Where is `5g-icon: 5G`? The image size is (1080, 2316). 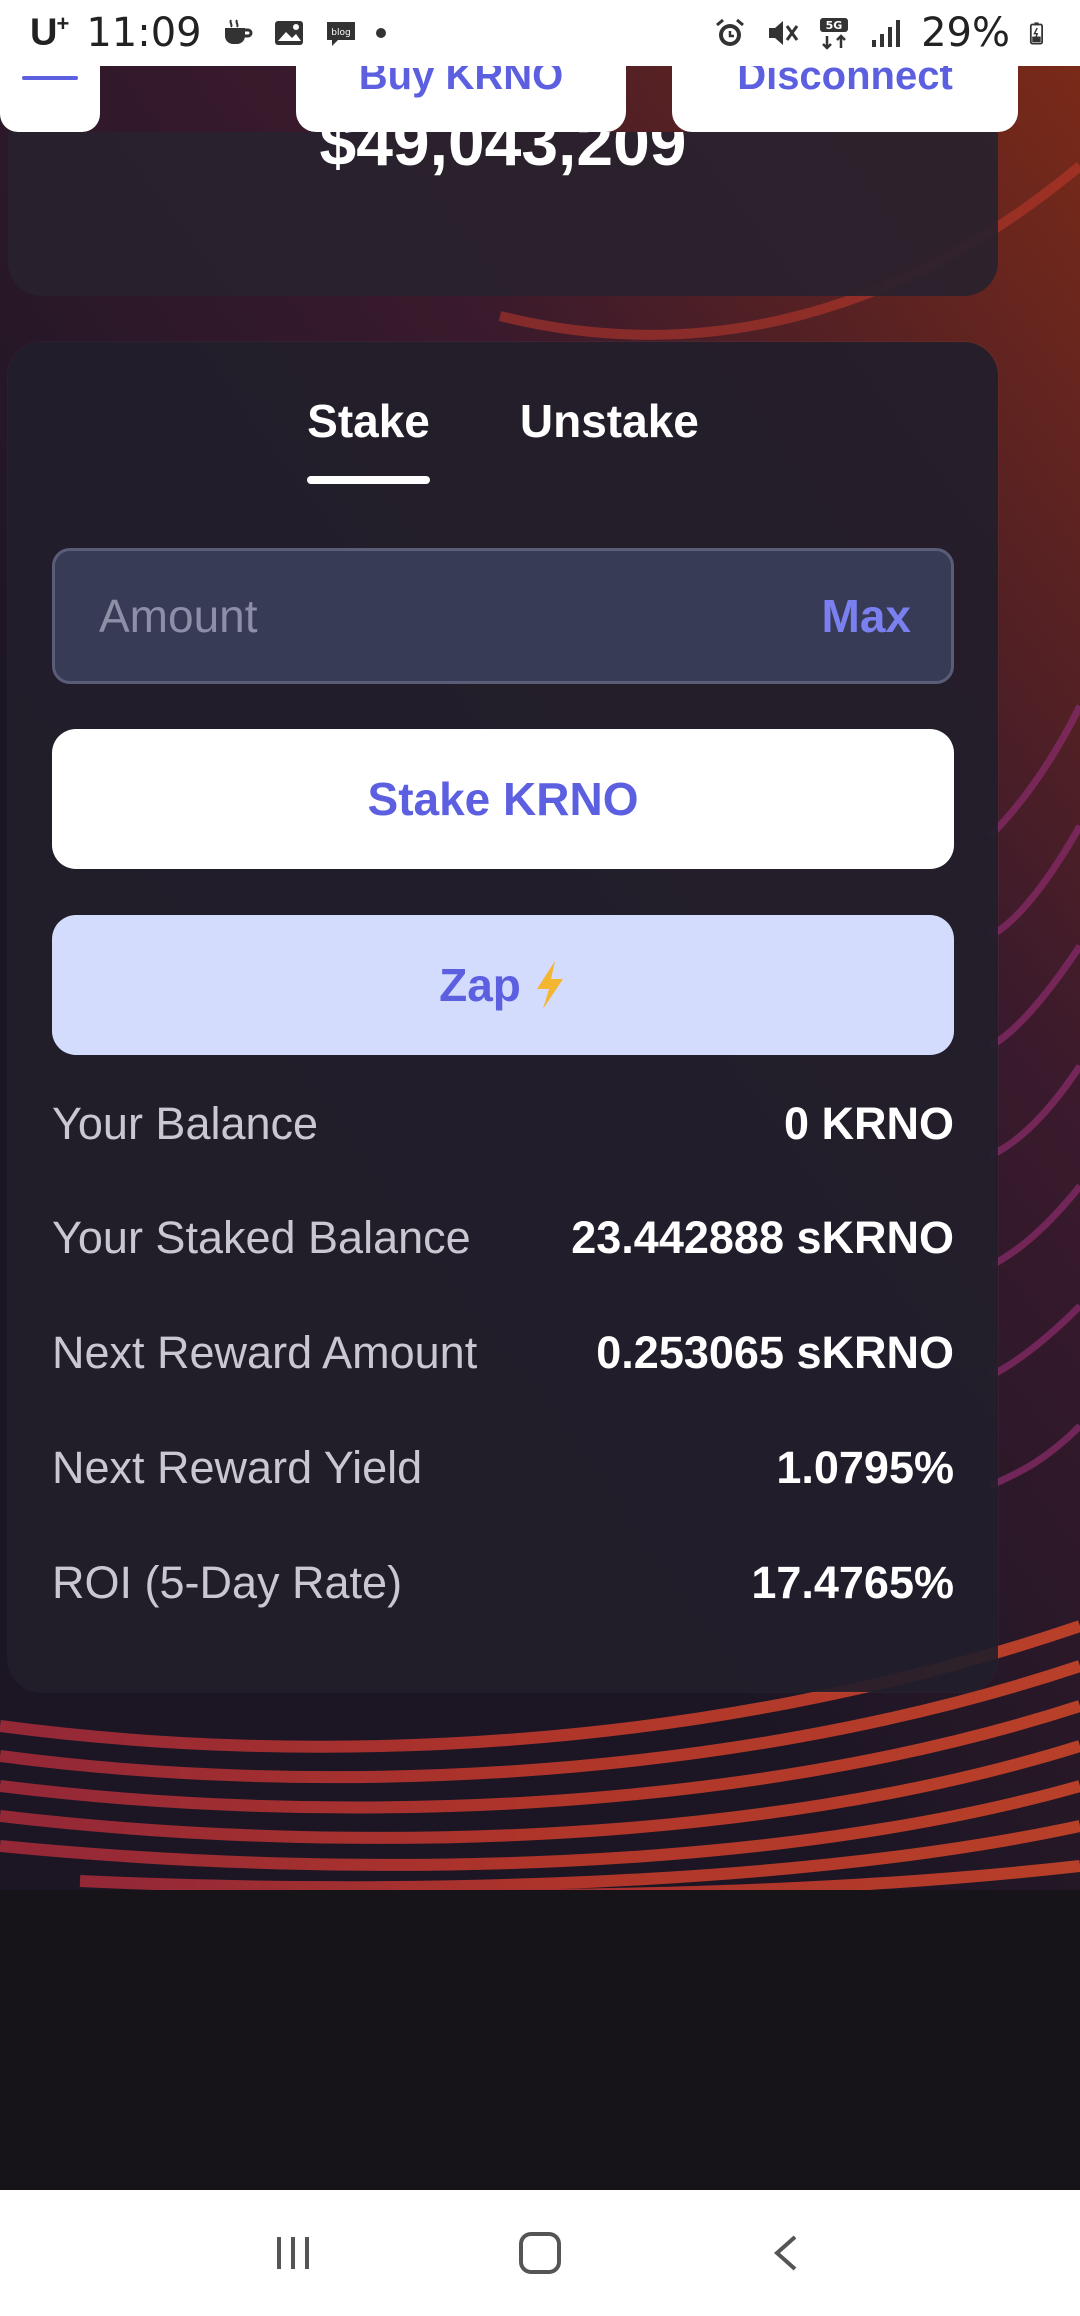
5g-icon: 5G is located at coordinates (834, 34).